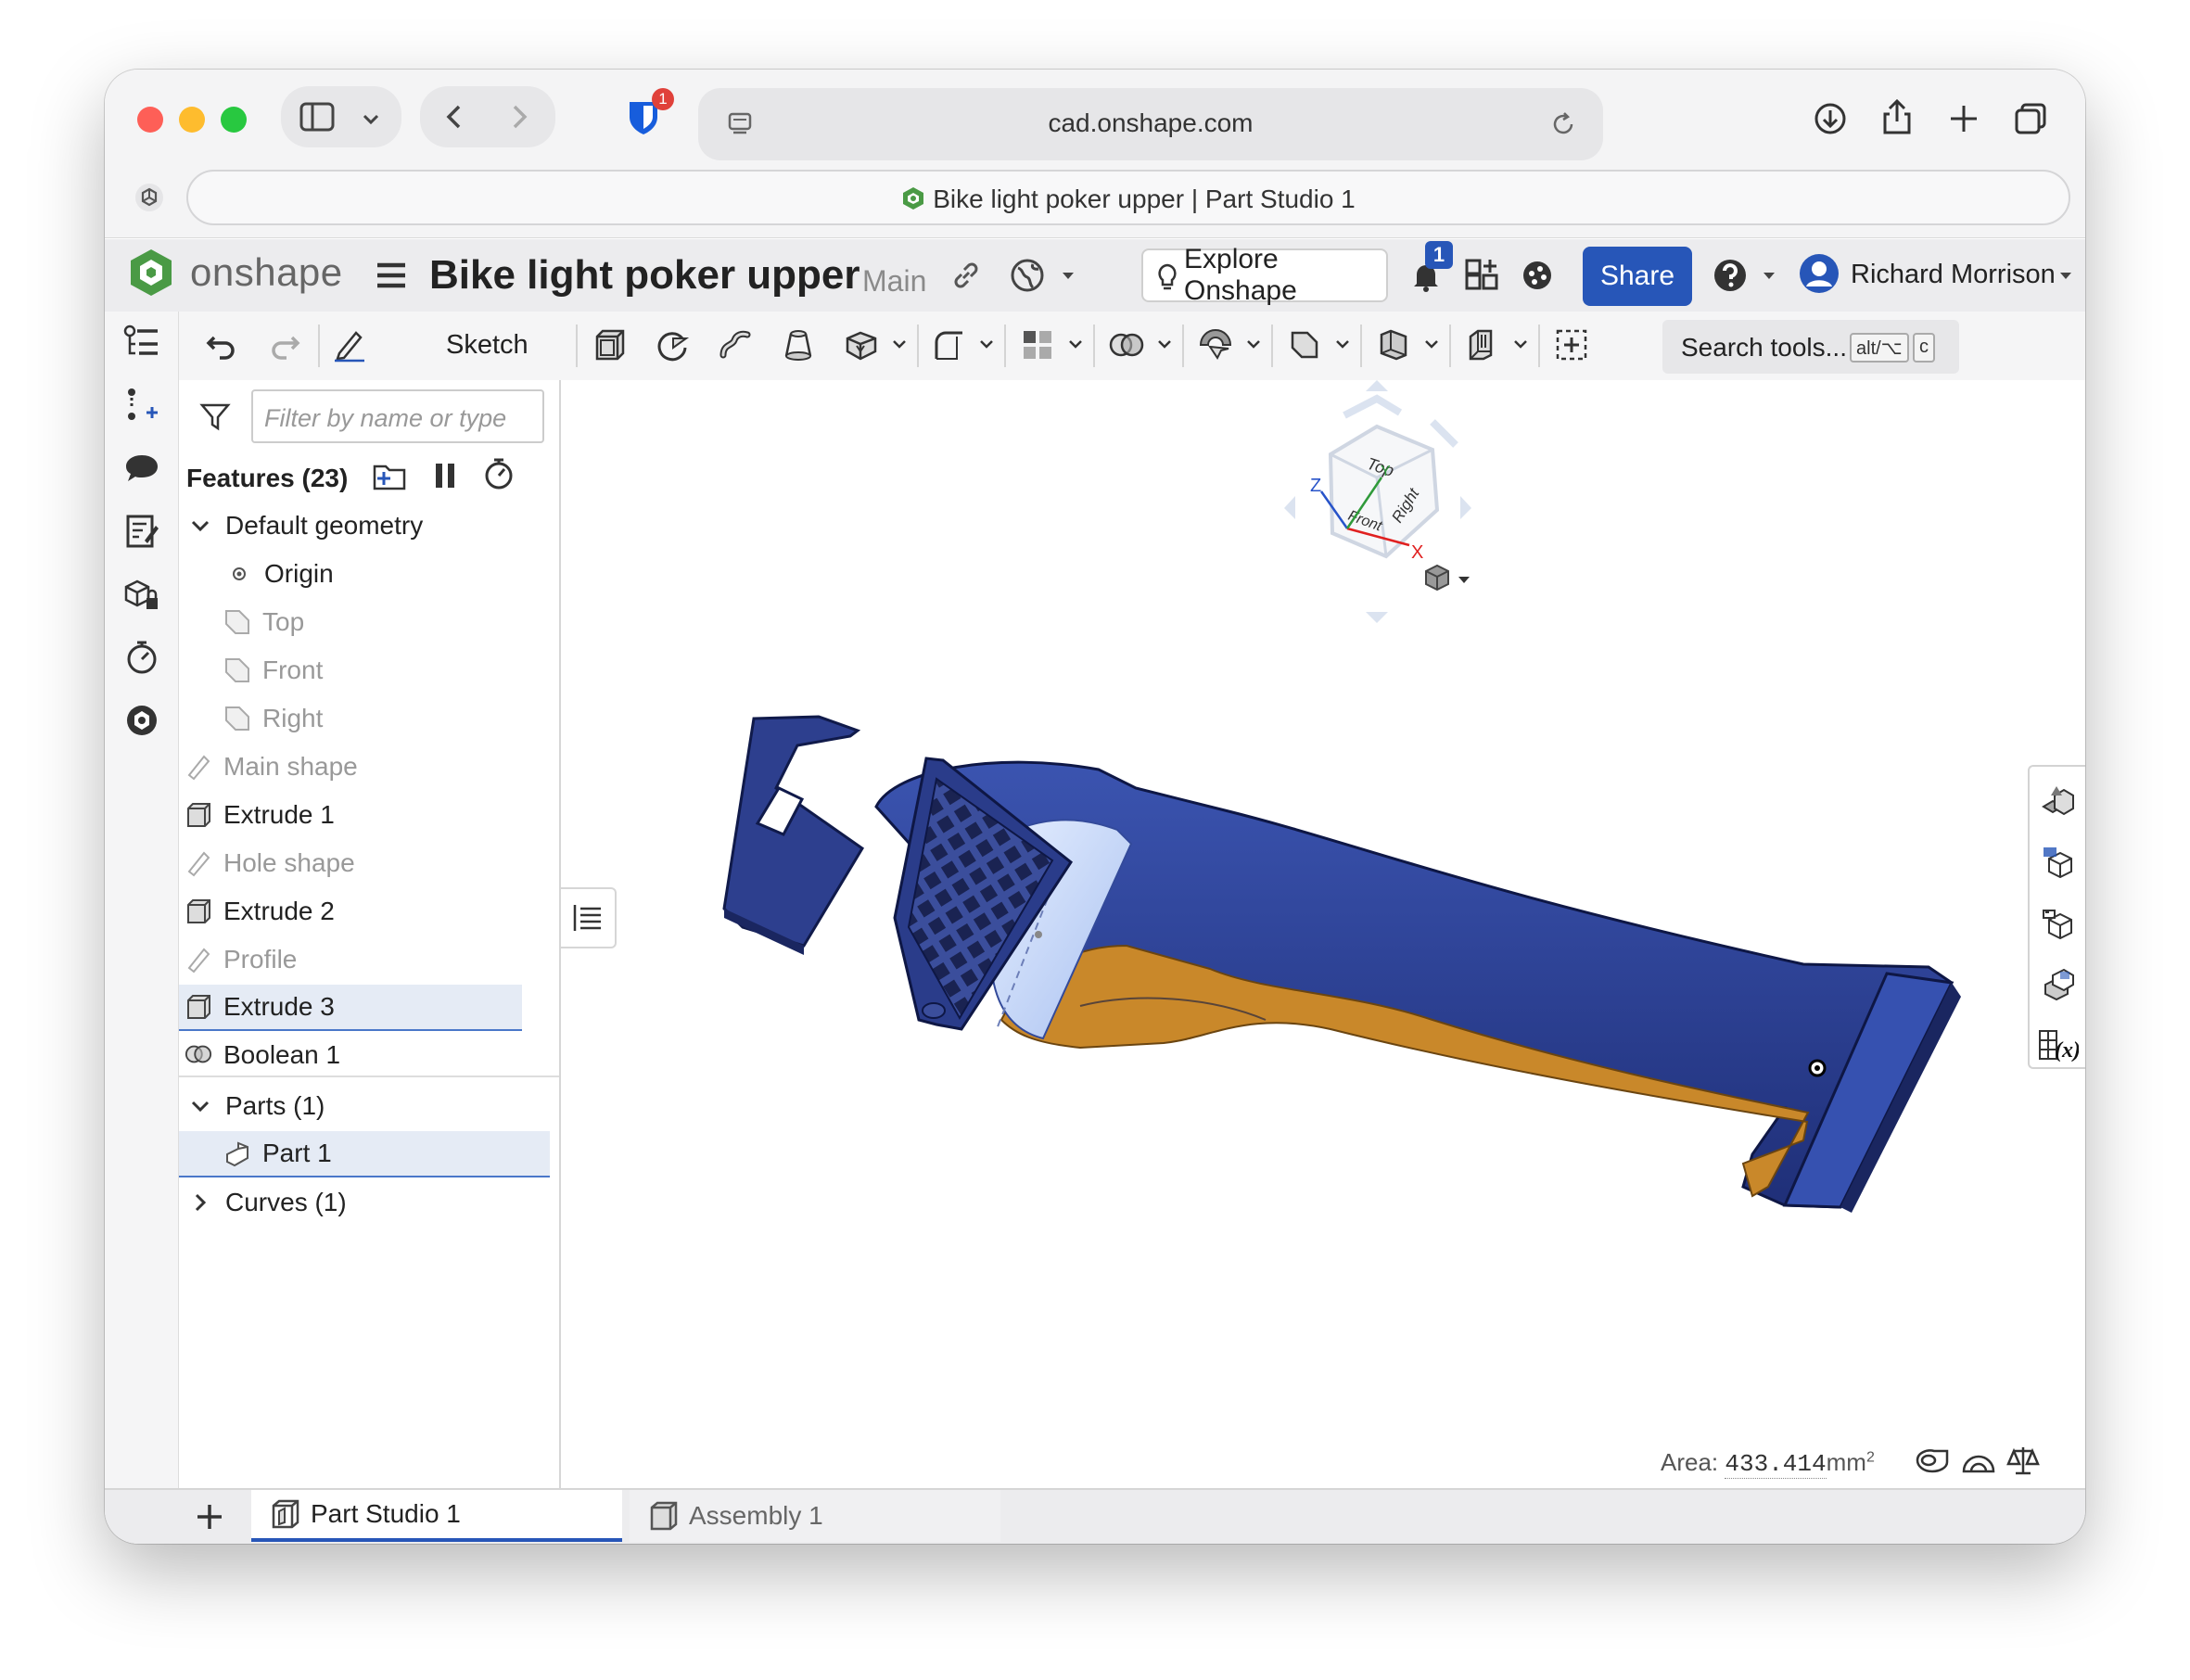 The image size is (2190, 1680). What do you see at coordinates (1819, 273) in the screenshot?
I see `avatar` at bounding box center [1819, 273].